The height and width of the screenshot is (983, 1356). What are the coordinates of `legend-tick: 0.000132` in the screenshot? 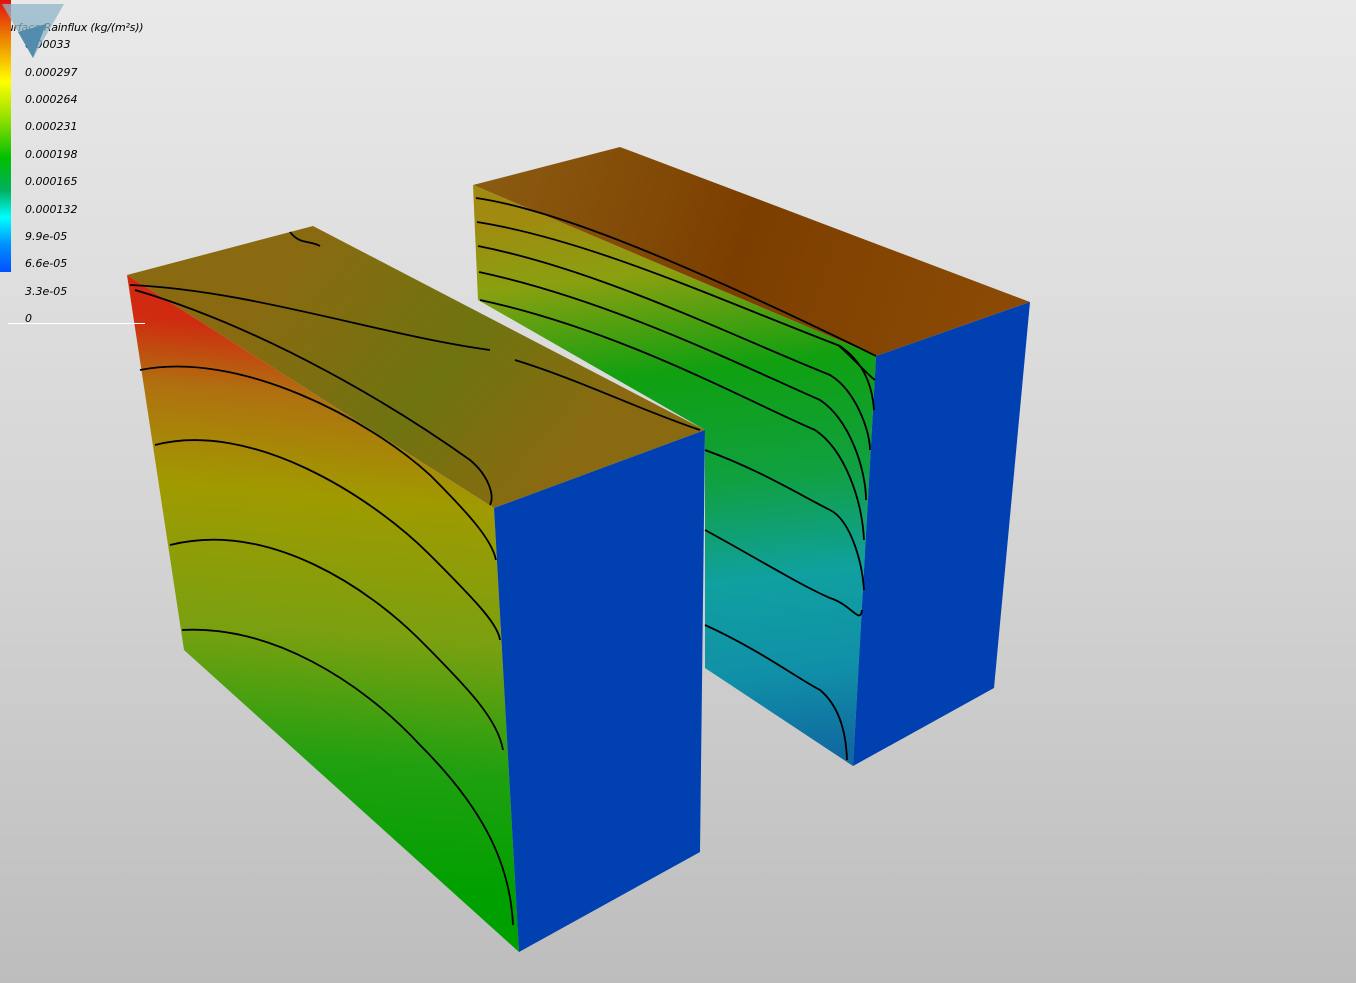 It's located at (51, 209).